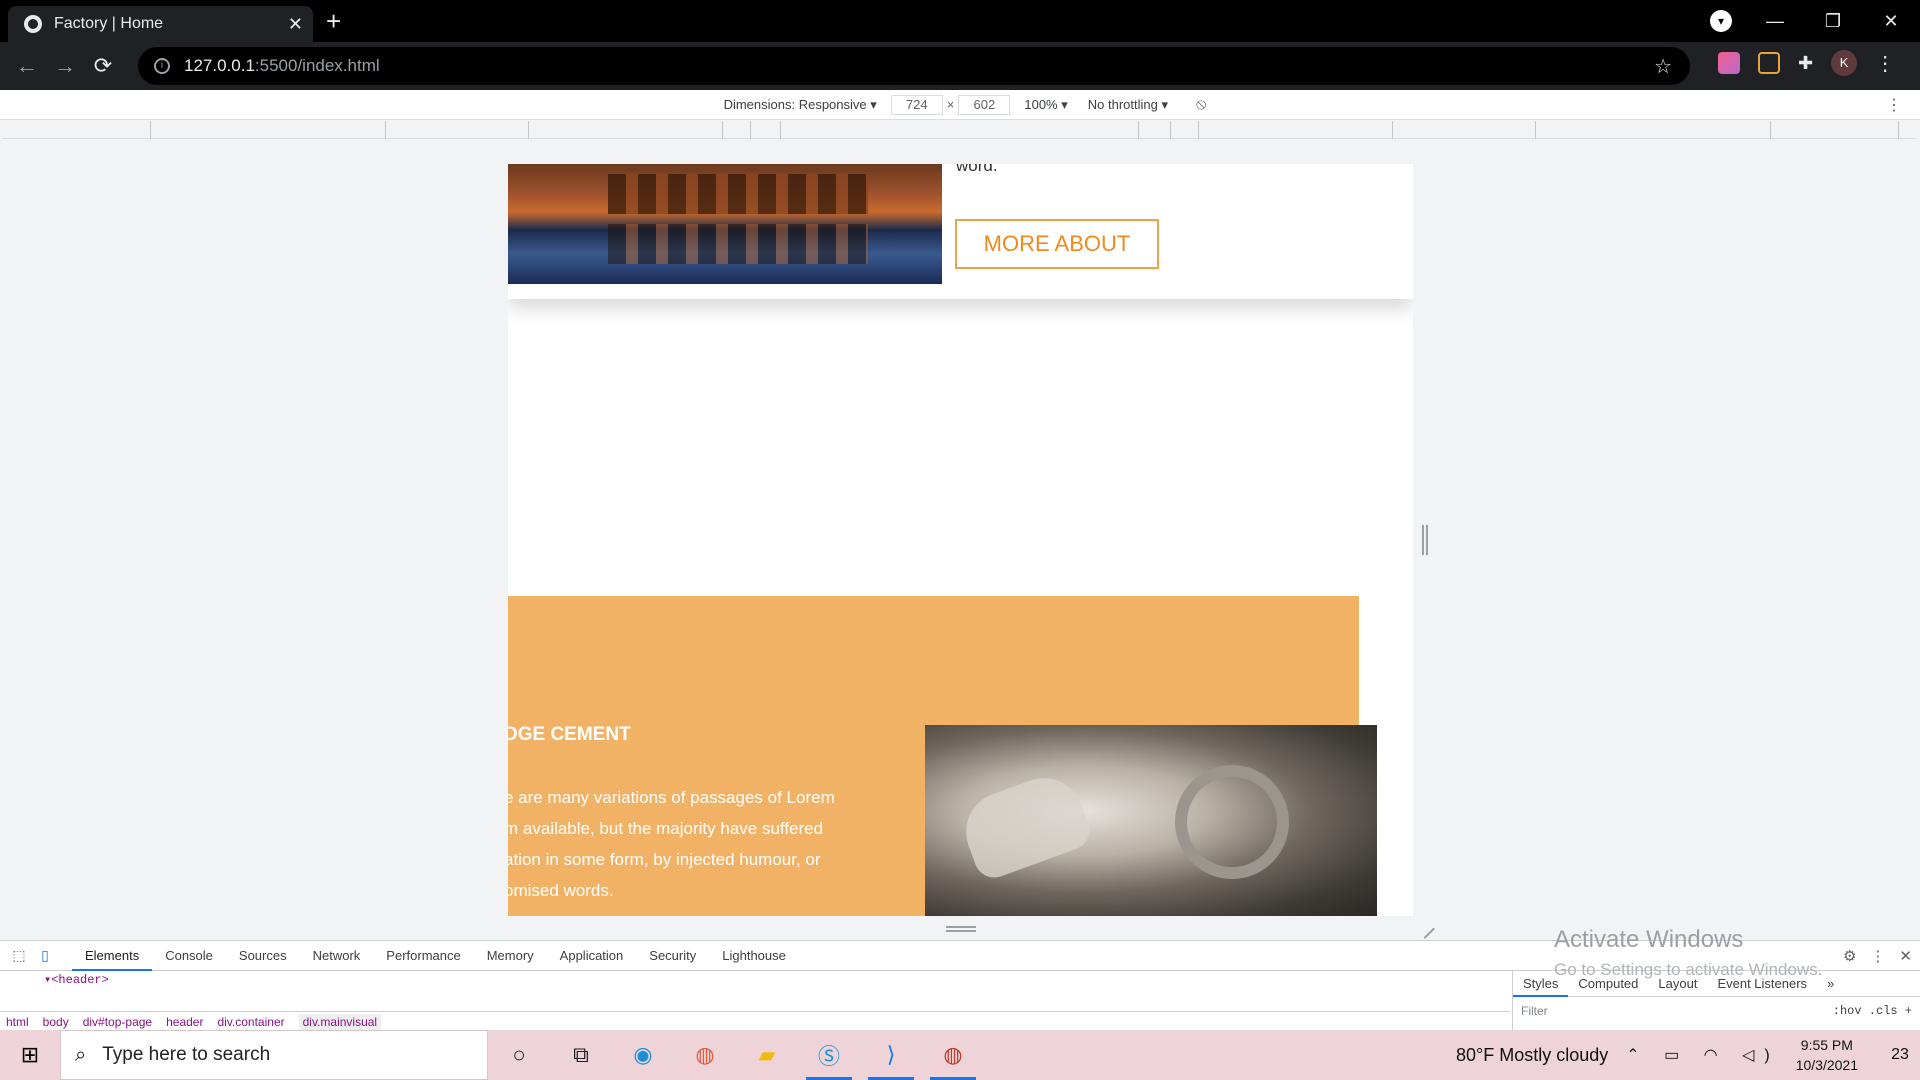 This screenshot has width=1920, height=1080. What do you see at coordinates (56, 1022) in the screenshot?
I see `breadcrumb-body: body` at bounding box center [56, 1022].